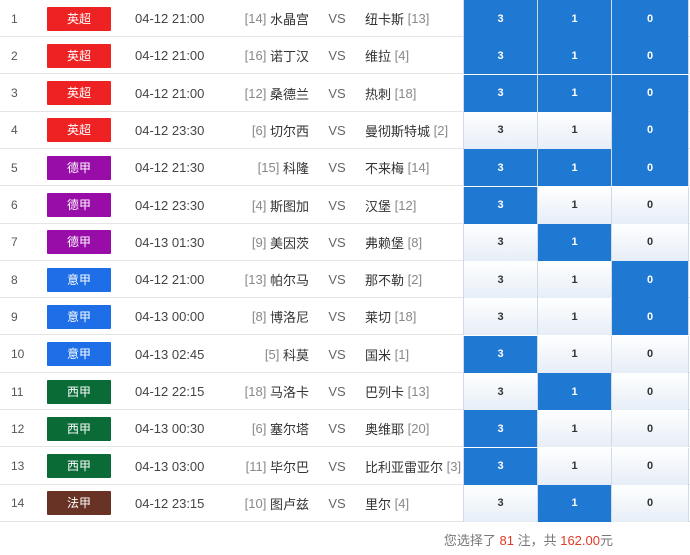  I want to click on home-team: [14] 水晶宫, so click(254, 18).